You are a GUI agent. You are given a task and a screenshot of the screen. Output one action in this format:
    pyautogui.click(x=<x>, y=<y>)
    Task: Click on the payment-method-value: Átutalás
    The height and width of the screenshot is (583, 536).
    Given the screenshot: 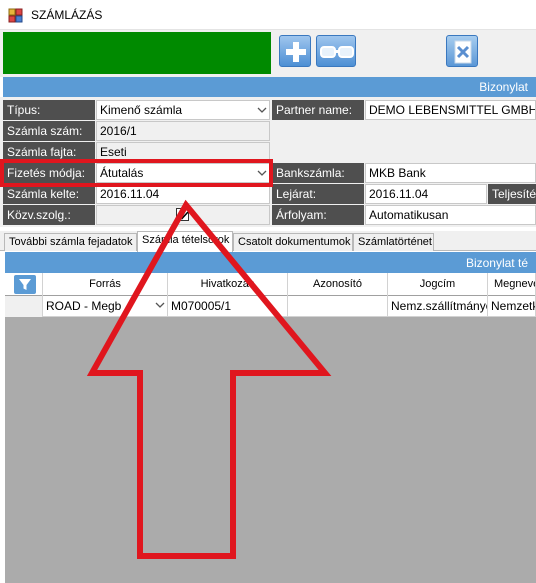 What is the action you would take?
    pyautogui.click(x=122, y=173)
    